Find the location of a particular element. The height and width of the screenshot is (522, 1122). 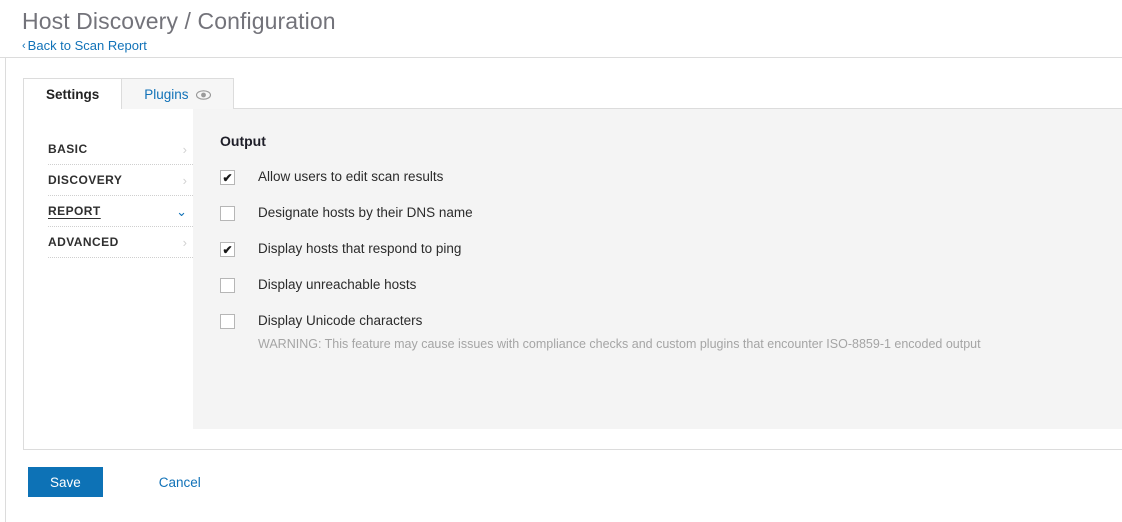

option-label: Display hosts that respond to ping is located at coordinates (360, 248).